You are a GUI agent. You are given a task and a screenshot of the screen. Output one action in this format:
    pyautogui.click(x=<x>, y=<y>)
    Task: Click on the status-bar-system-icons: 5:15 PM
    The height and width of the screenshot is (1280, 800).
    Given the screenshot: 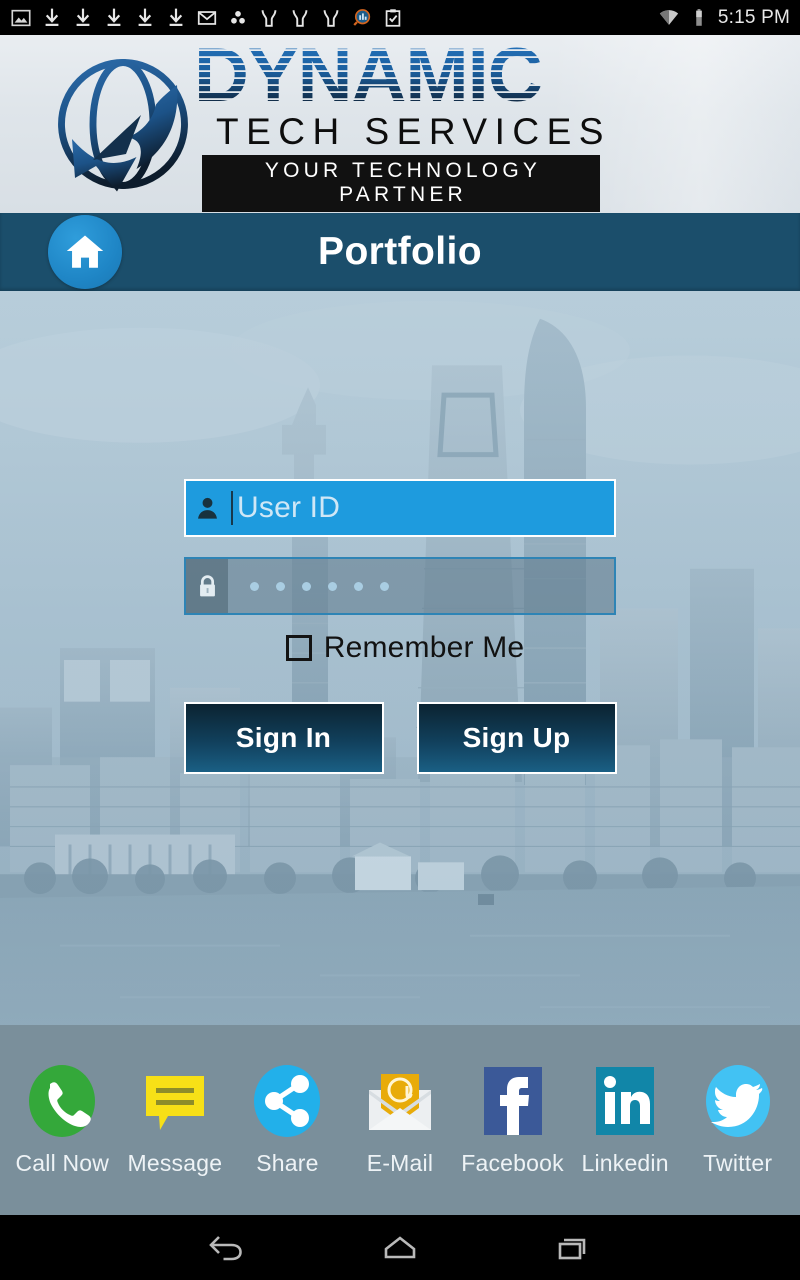 What is the action you would take?
    pyautogui.click(x=724, y=18)
    